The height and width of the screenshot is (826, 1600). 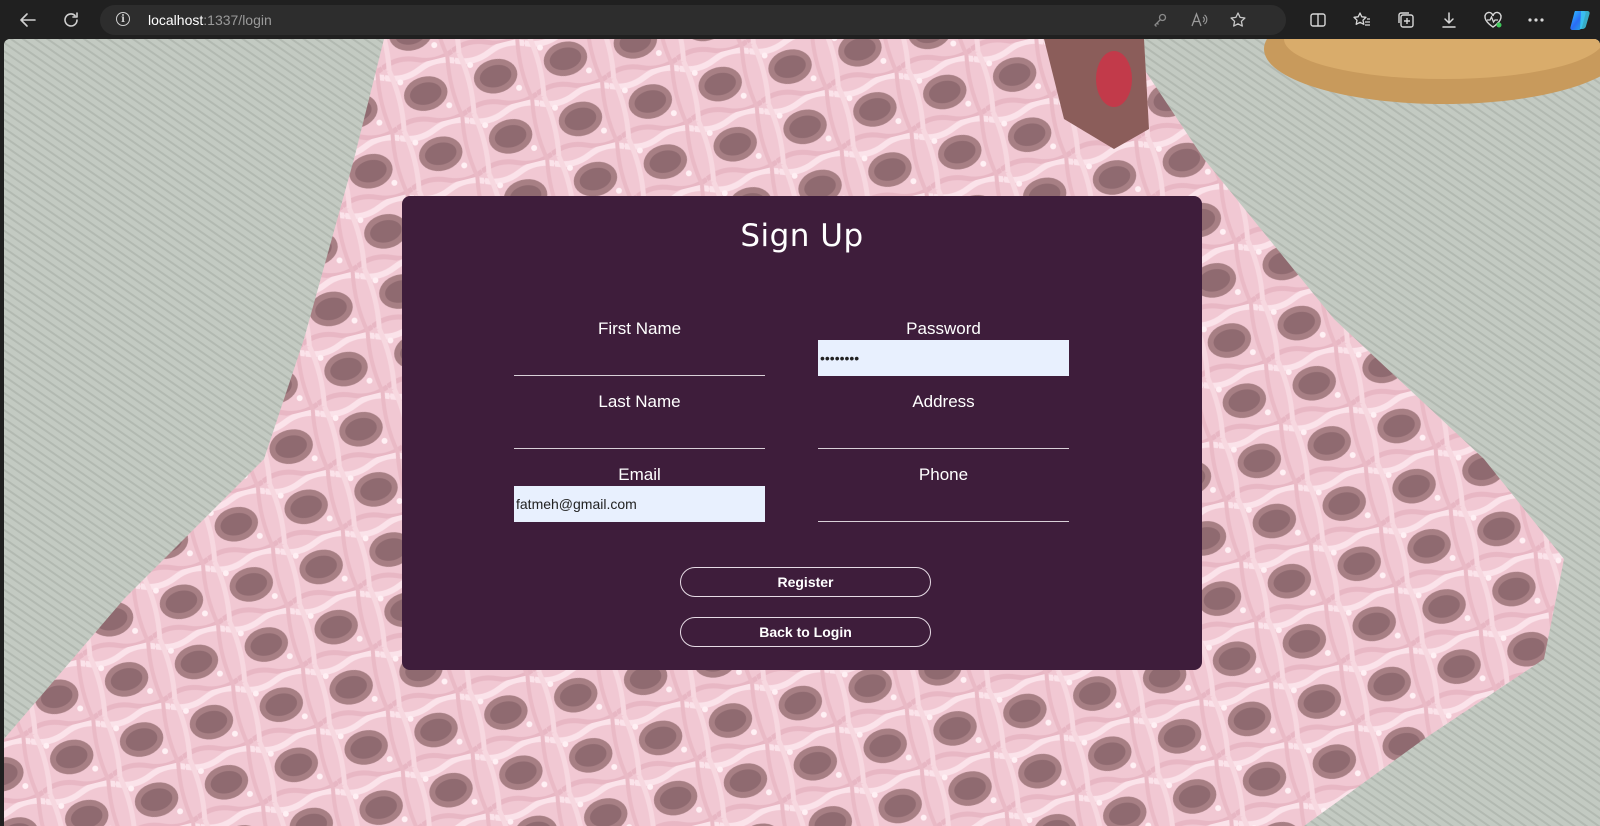 What do you see at coordinates (943, 504) in the screenshot?
I see `phone-input` at bounding box center [943, 504].